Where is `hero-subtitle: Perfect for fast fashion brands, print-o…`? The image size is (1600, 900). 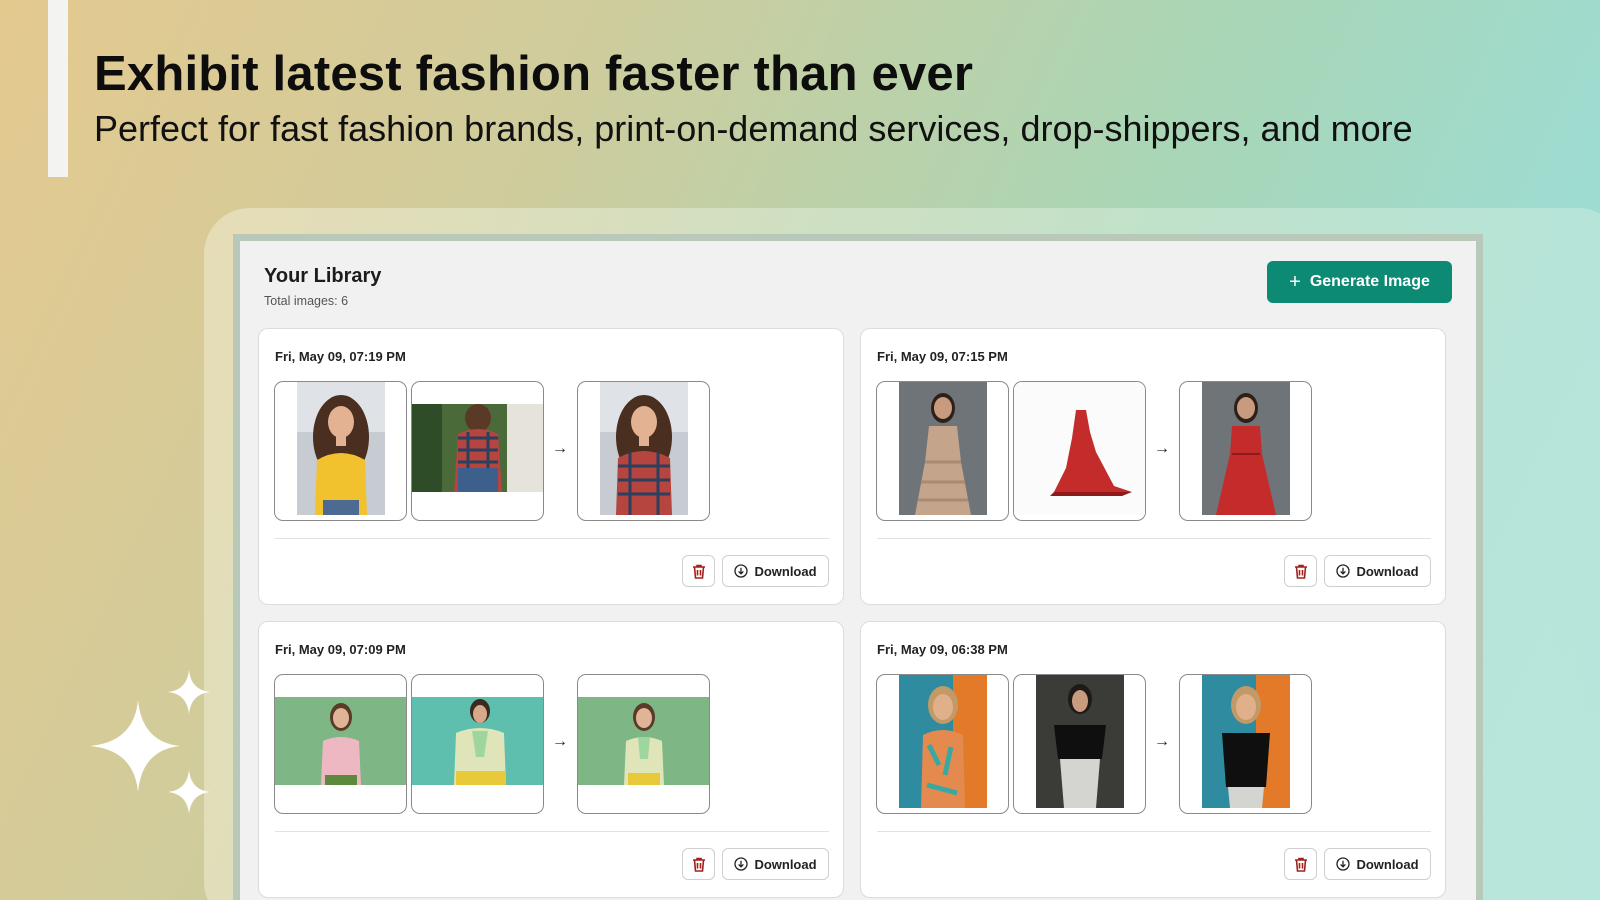 hero-subtitle: Perfect for fast fashion brands, print-o… is located at coordinates (753, 128).